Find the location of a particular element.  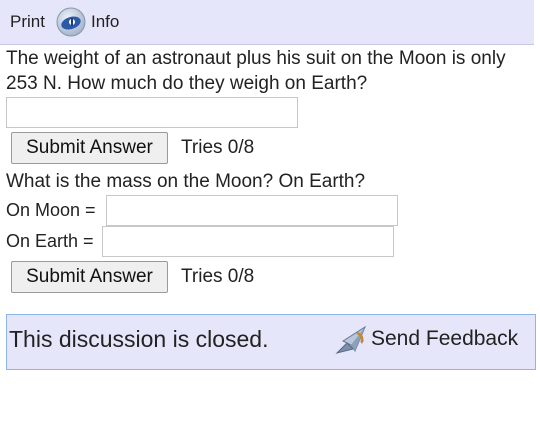

on-moon-label: On Moon = is located at coordinates (51, 210).